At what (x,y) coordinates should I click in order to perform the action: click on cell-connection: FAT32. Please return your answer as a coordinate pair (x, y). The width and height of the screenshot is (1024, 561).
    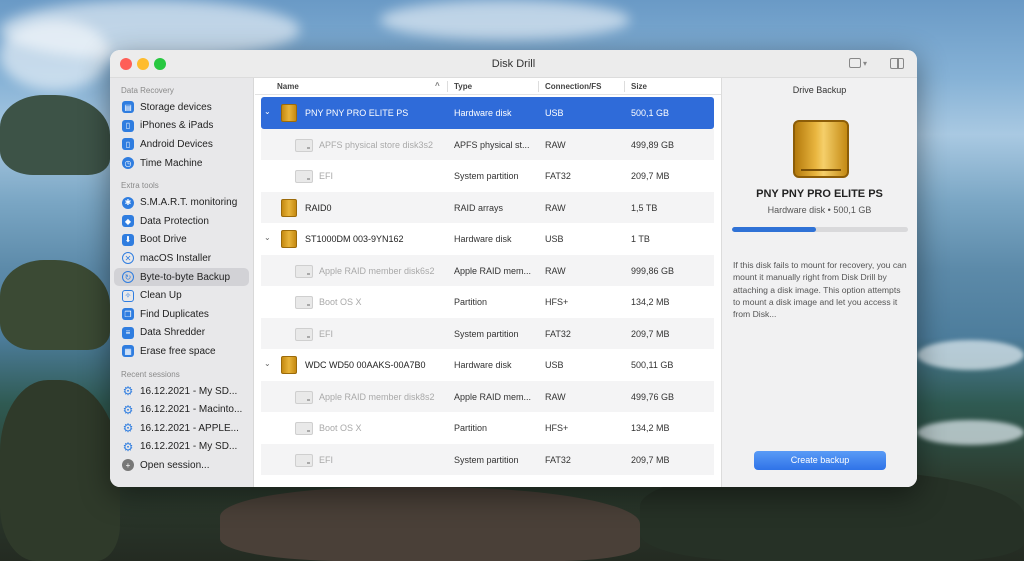
    Looking at the image, I should click on (558, 176).